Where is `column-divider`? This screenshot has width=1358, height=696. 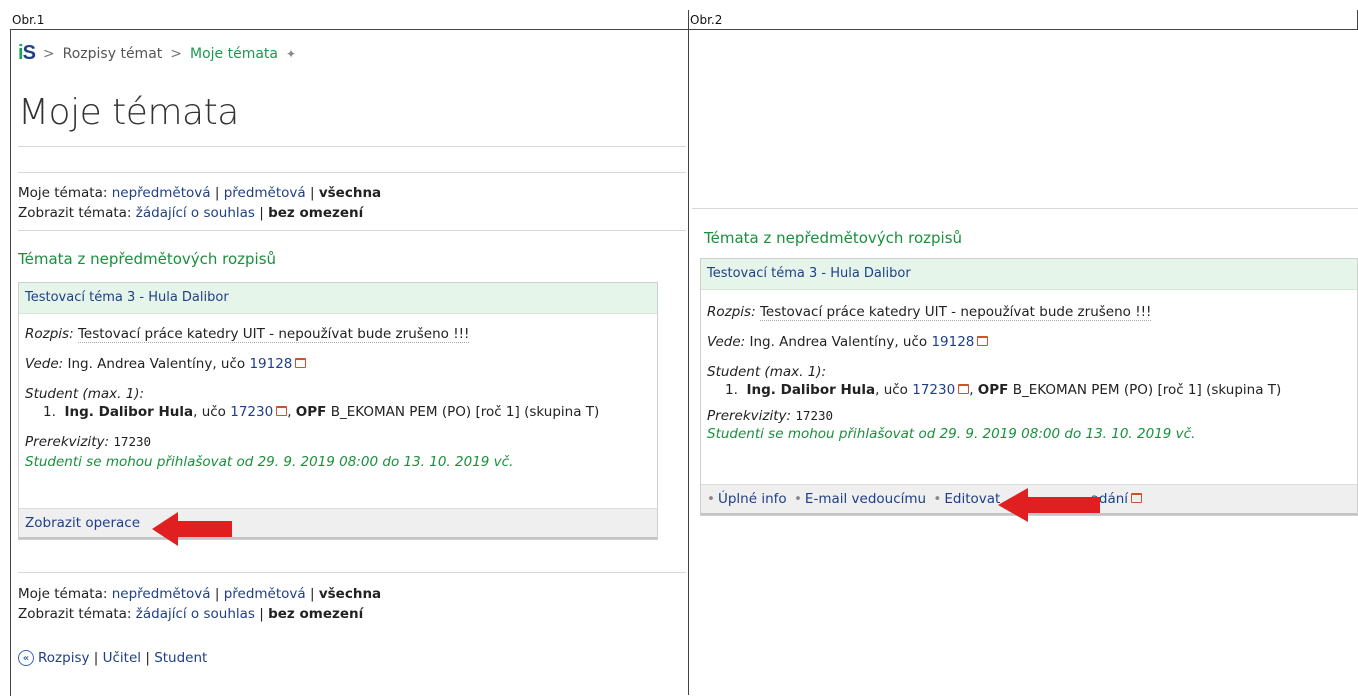 column-divider is located at coordinates (688, 352).